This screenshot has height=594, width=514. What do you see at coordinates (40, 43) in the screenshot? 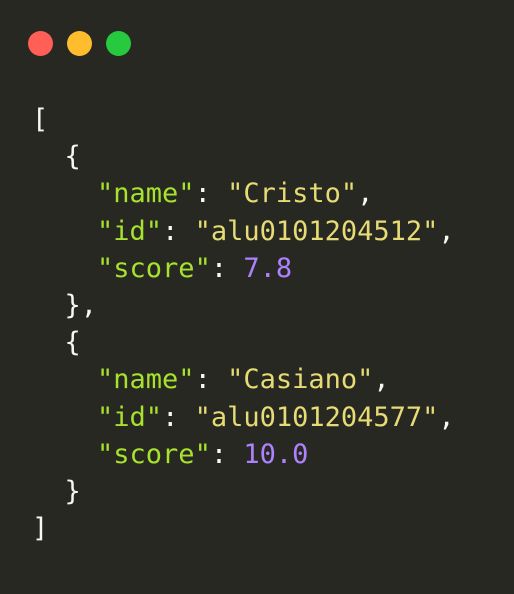
I see `close-dot-icon` at bounding box center [40, 43].